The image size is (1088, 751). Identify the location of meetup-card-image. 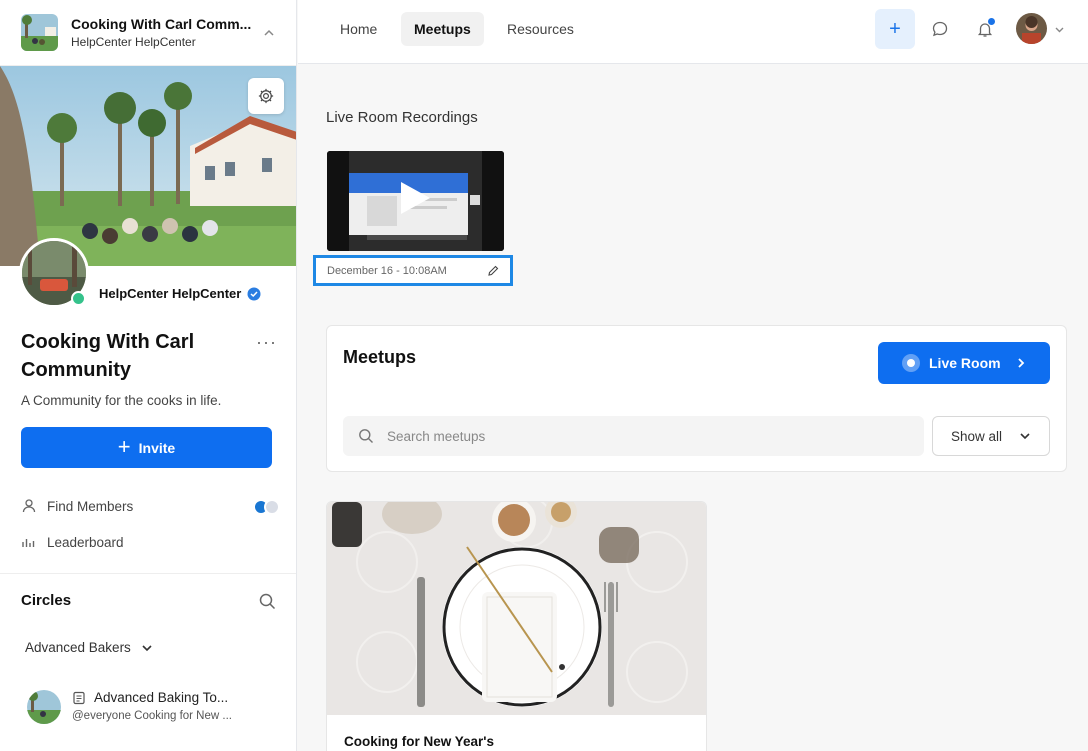
(516, 608).